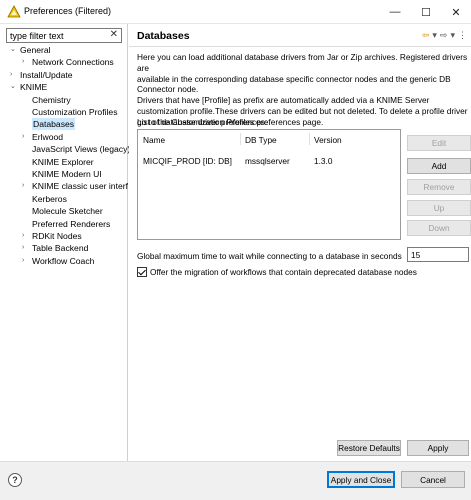  Describe the element at coordinates (64, 50) in the screenshot. I see `tree-item-general: ⌄ General` at that location.